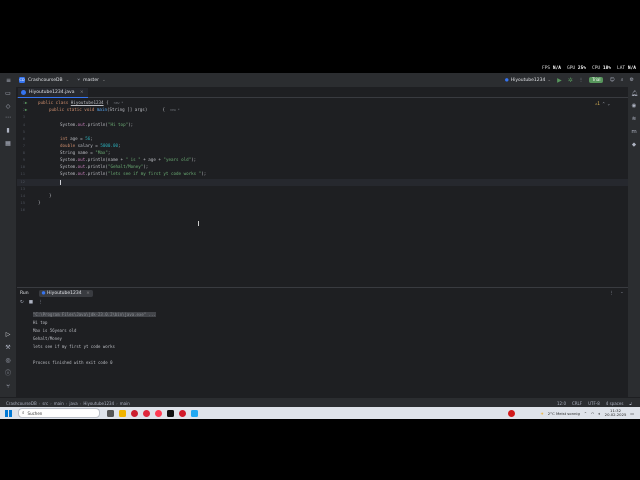 This screenshot has height=480, width=640. I want to click on search-icon: ⌕, so click(622, 80).